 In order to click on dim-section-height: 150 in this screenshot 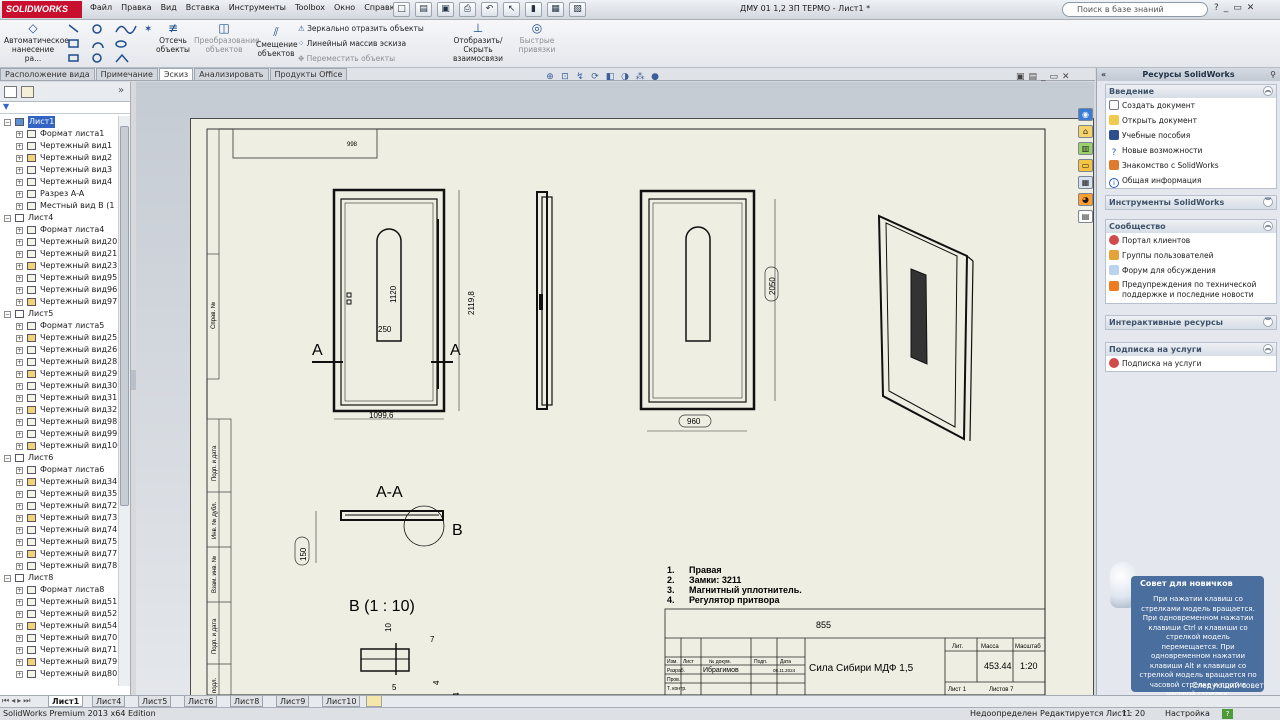, I will do `click(303, 554)`.